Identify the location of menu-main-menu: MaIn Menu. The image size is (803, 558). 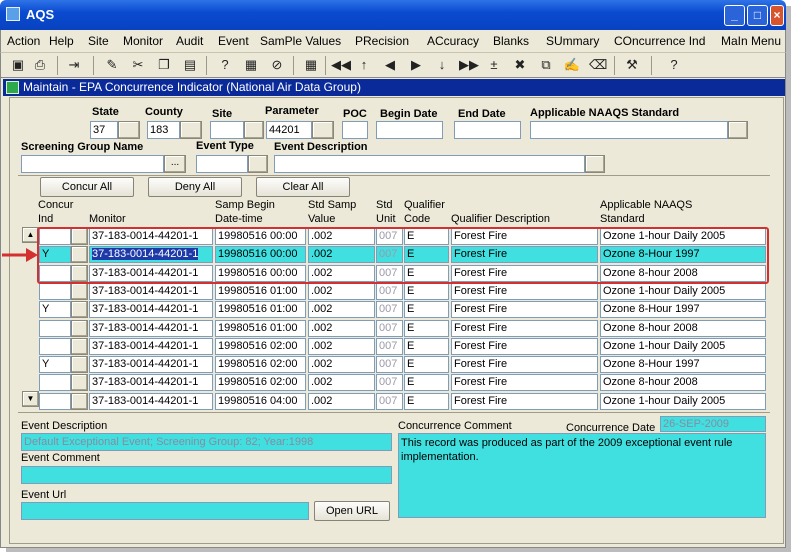
(751, 41).